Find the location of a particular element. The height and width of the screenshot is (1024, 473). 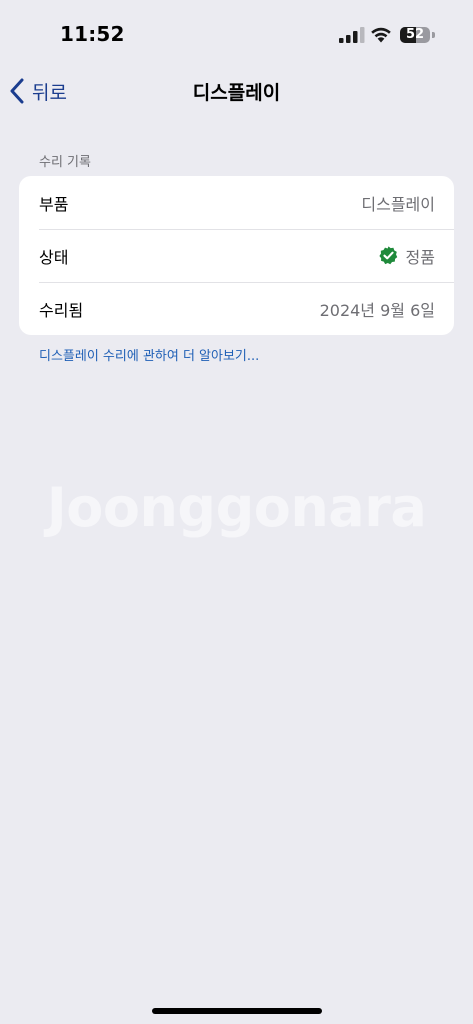

status-time: 11:52 is located at coordinates (92, 34).